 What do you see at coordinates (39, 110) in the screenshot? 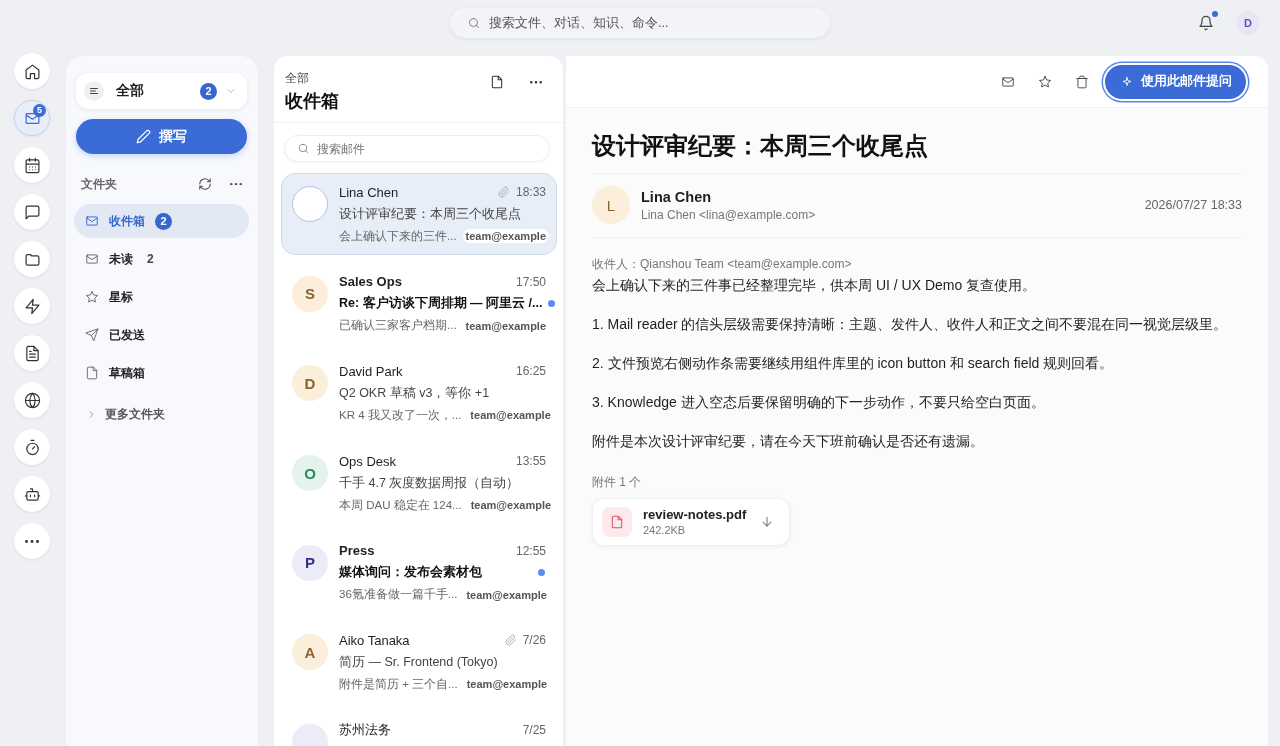
I see `count-badge: 5` at bounding box center [39, 110].